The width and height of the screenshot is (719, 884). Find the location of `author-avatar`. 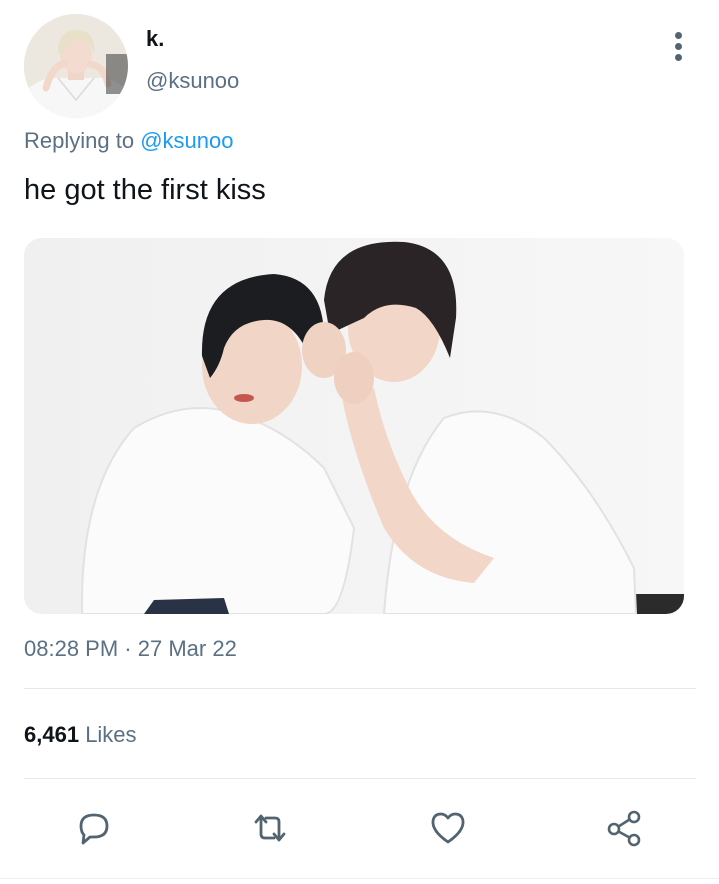

author-avatar is located at coordinates (76, 66).